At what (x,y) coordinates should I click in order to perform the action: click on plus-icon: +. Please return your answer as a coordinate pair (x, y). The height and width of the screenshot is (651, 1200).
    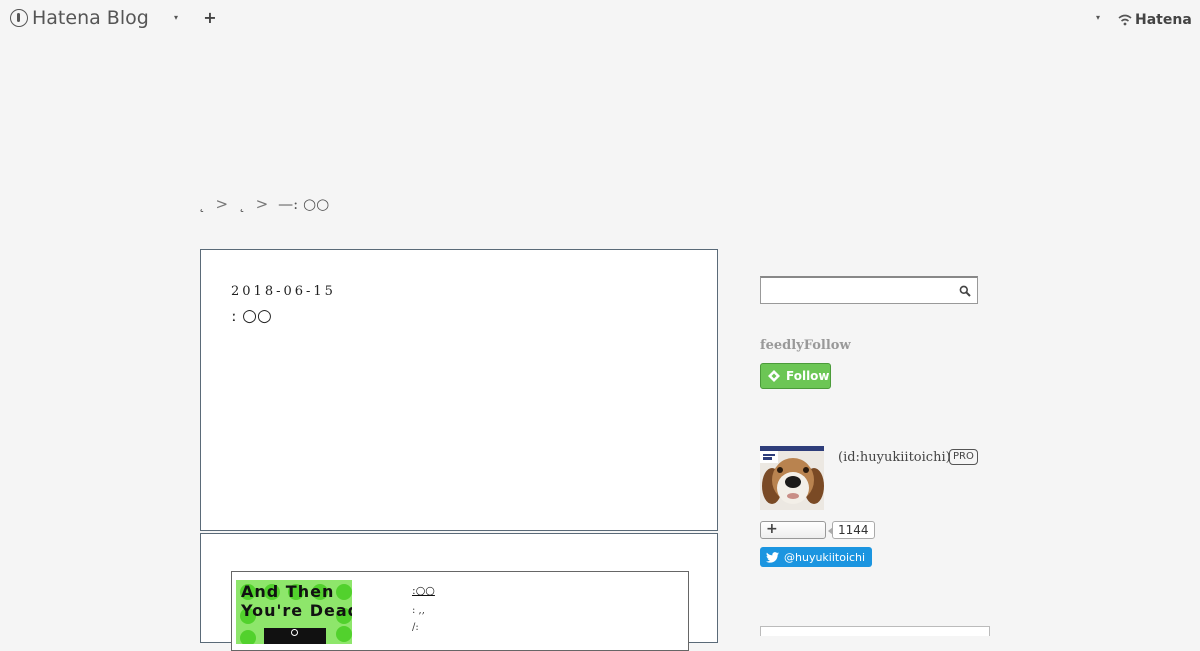
    Looking at the image, I should click on (772, 529).